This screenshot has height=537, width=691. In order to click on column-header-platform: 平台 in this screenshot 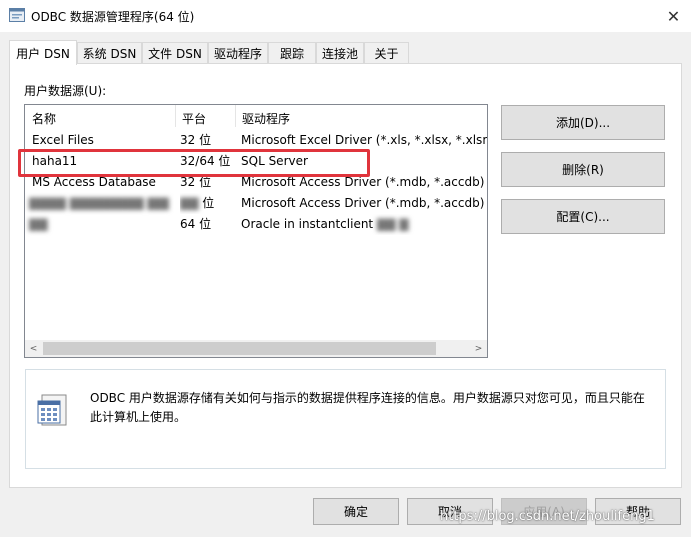, I will do `click(205, 118)`.